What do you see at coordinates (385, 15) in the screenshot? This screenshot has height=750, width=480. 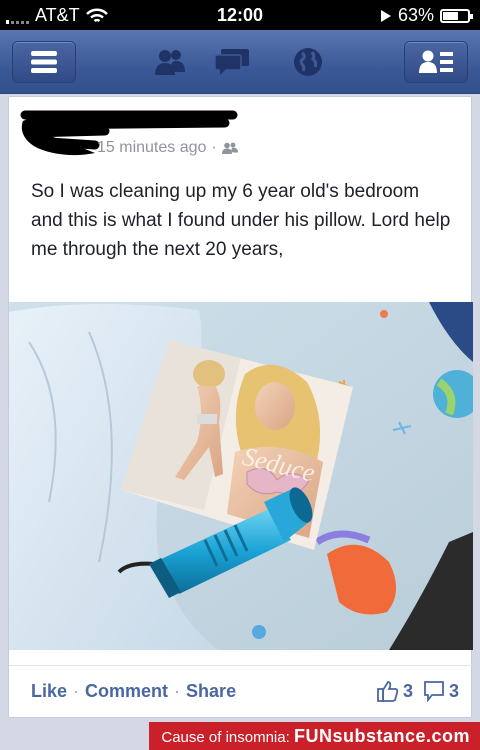 I see `location-arrow-icon` at bounding box center [385, 15].